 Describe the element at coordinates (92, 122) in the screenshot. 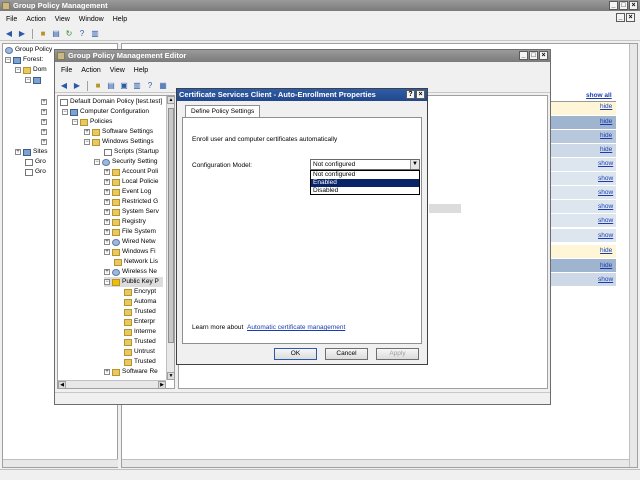

I see `tree-policies: − Policies` at that location.